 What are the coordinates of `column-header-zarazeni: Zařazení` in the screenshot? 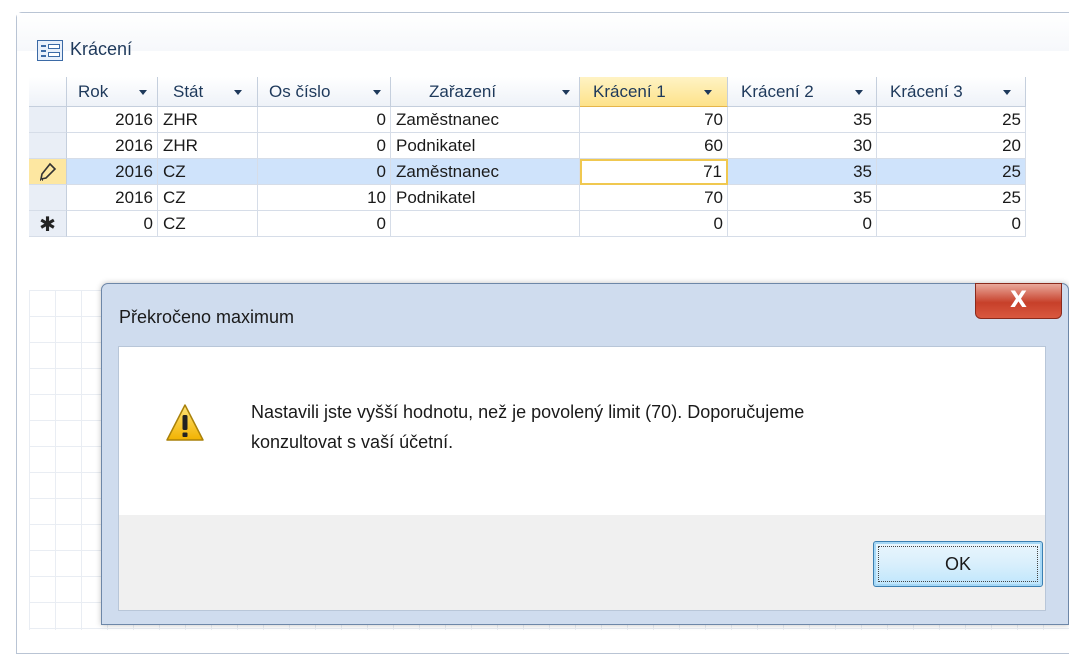 It's located at (485, 92).